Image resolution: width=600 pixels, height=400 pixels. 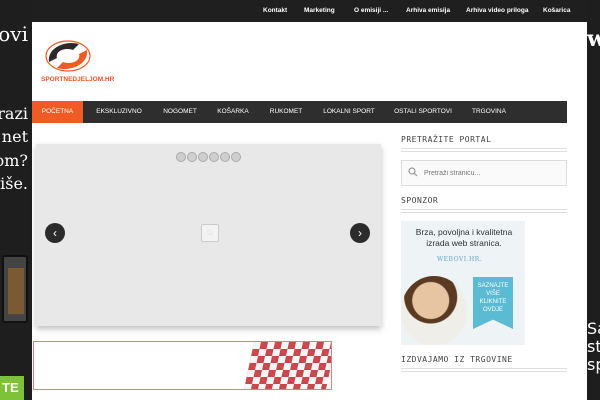 What do you see at coordinates (16, 291) in the screenshot?
I see `phone-screen-image` at bounding box center [16, 291].